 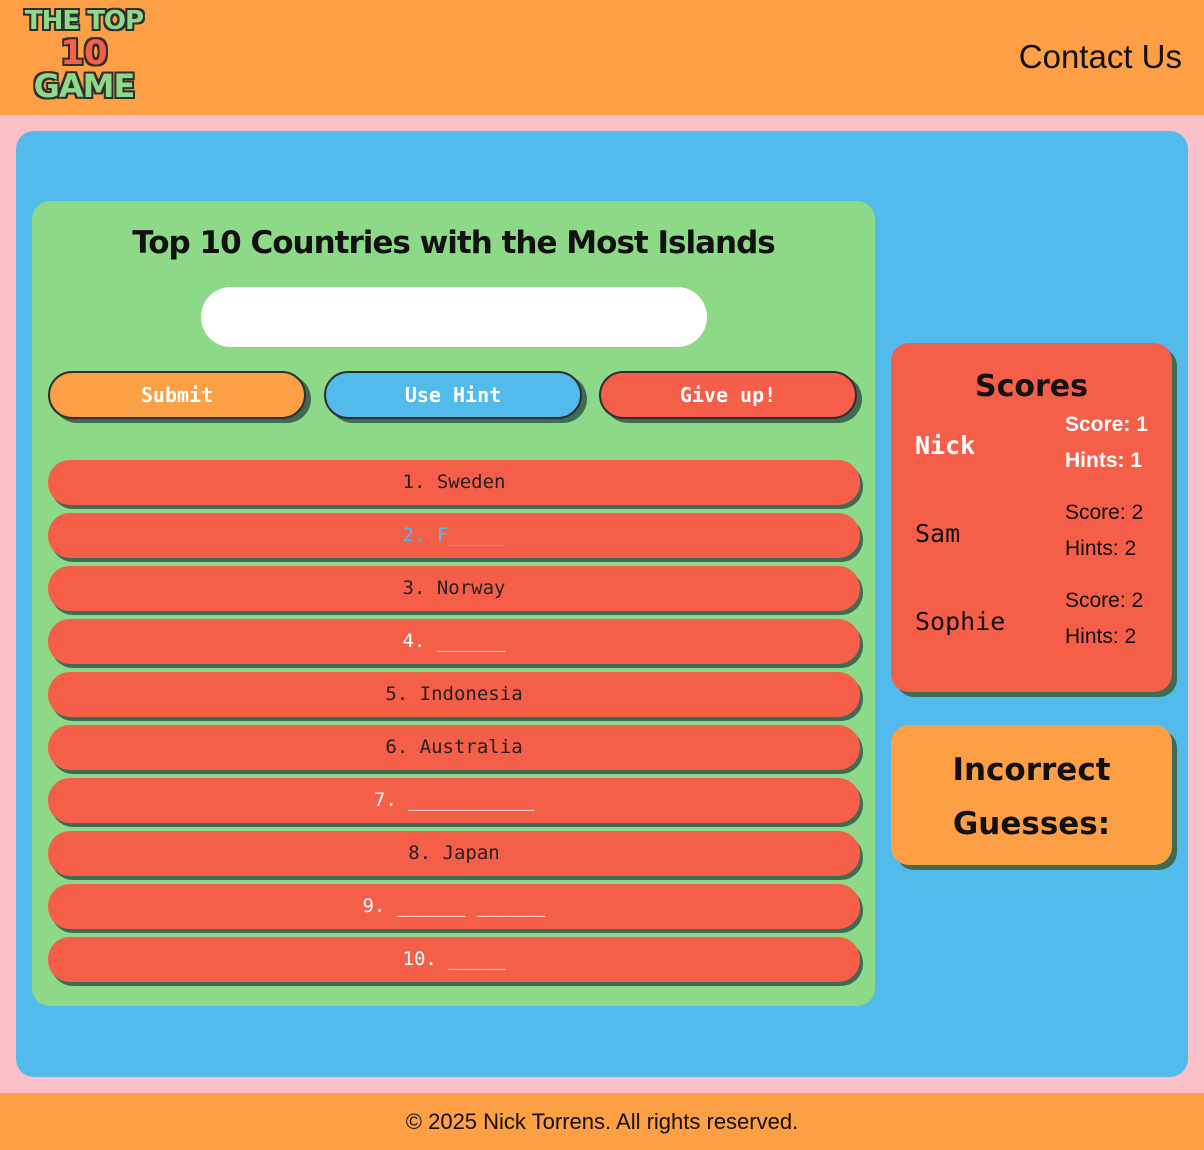 I want to click on answer-row: 6. Australia, so click(x=454, y=747).